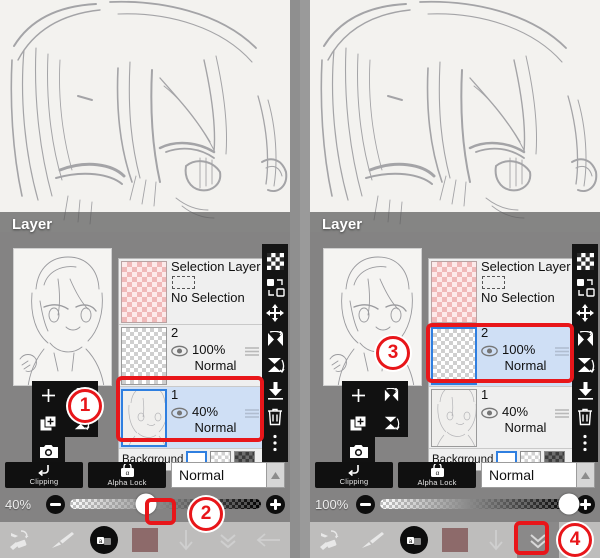 The height and width of the screenshot is (558, 600). Describe the element at coordinates (493, 282) in the screenshot. I see `selection-marquee-icon` at that location.